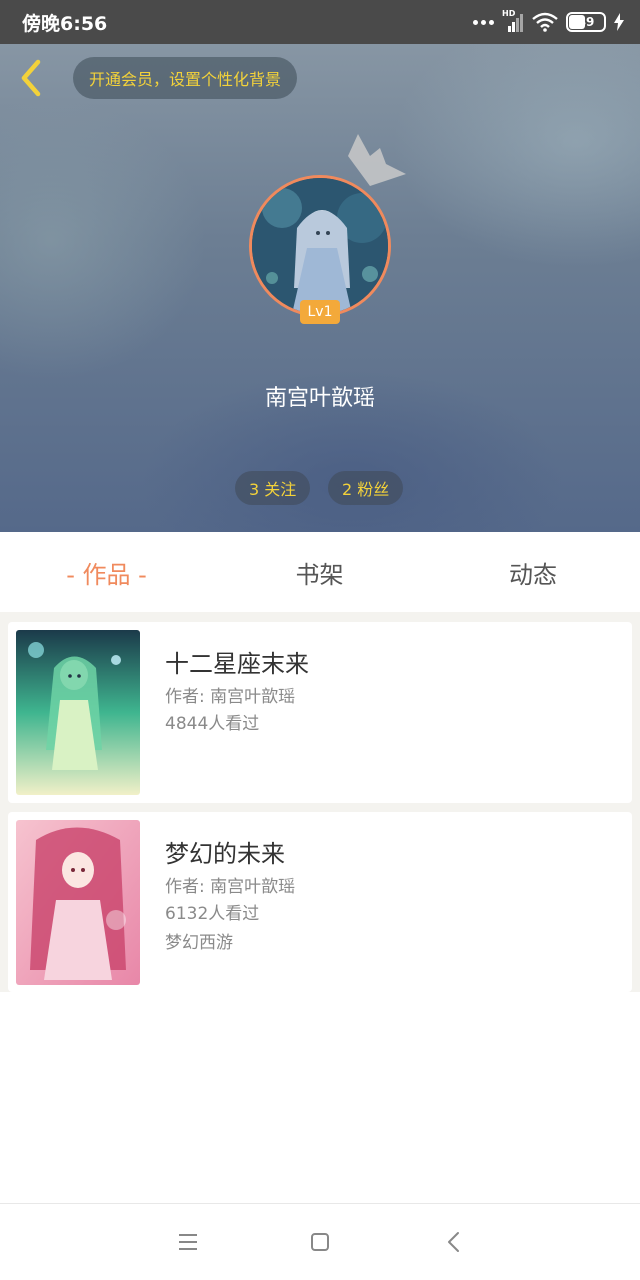  Describe the element at coordinates (509, 13) in the screenshot. I see `network-type-label: HD` at that location.